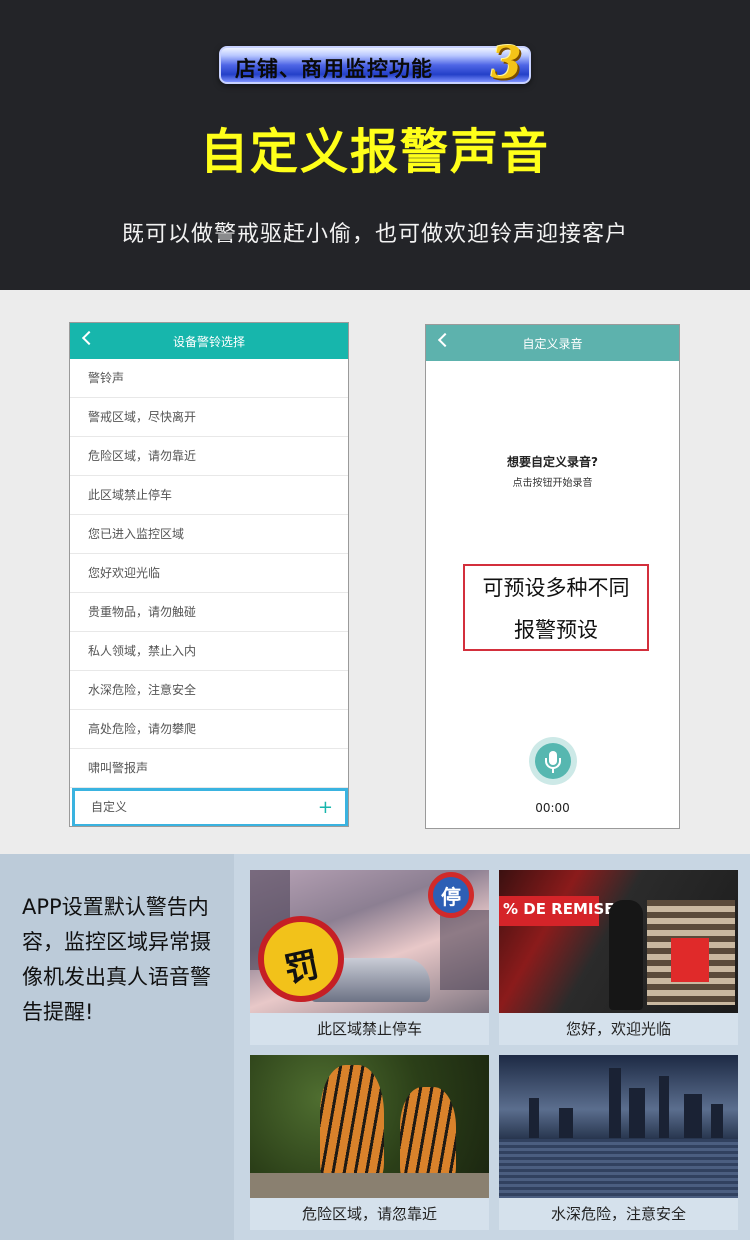  I want to click on store-banner-text: % DE REMISE, so click(559, 909).